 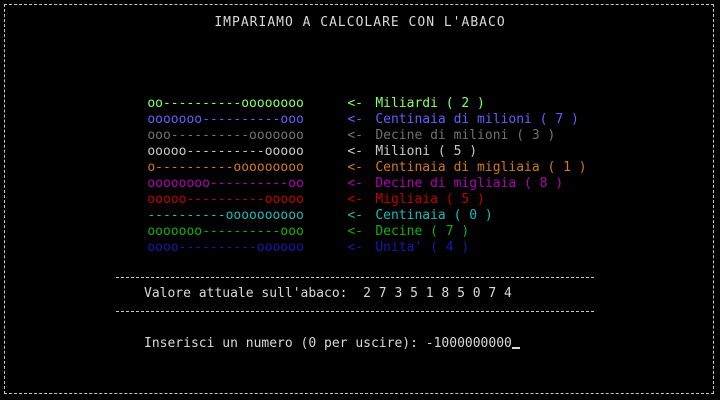 What do you see at coordinates (225, 135) in the screenshot?
I see `abacus-beads: ooo----------ooooooo` at bounding box center [225, 135].